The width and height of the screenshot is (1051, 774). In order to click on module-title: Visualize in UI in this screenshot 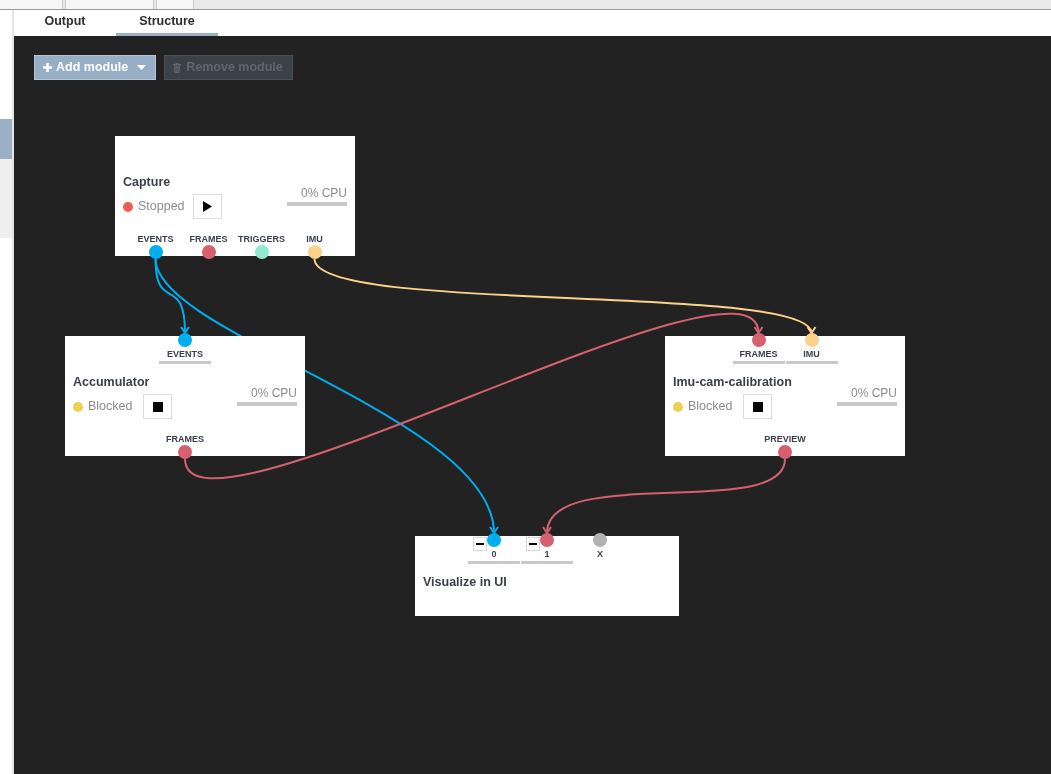, I will do `click(465, 582)`.